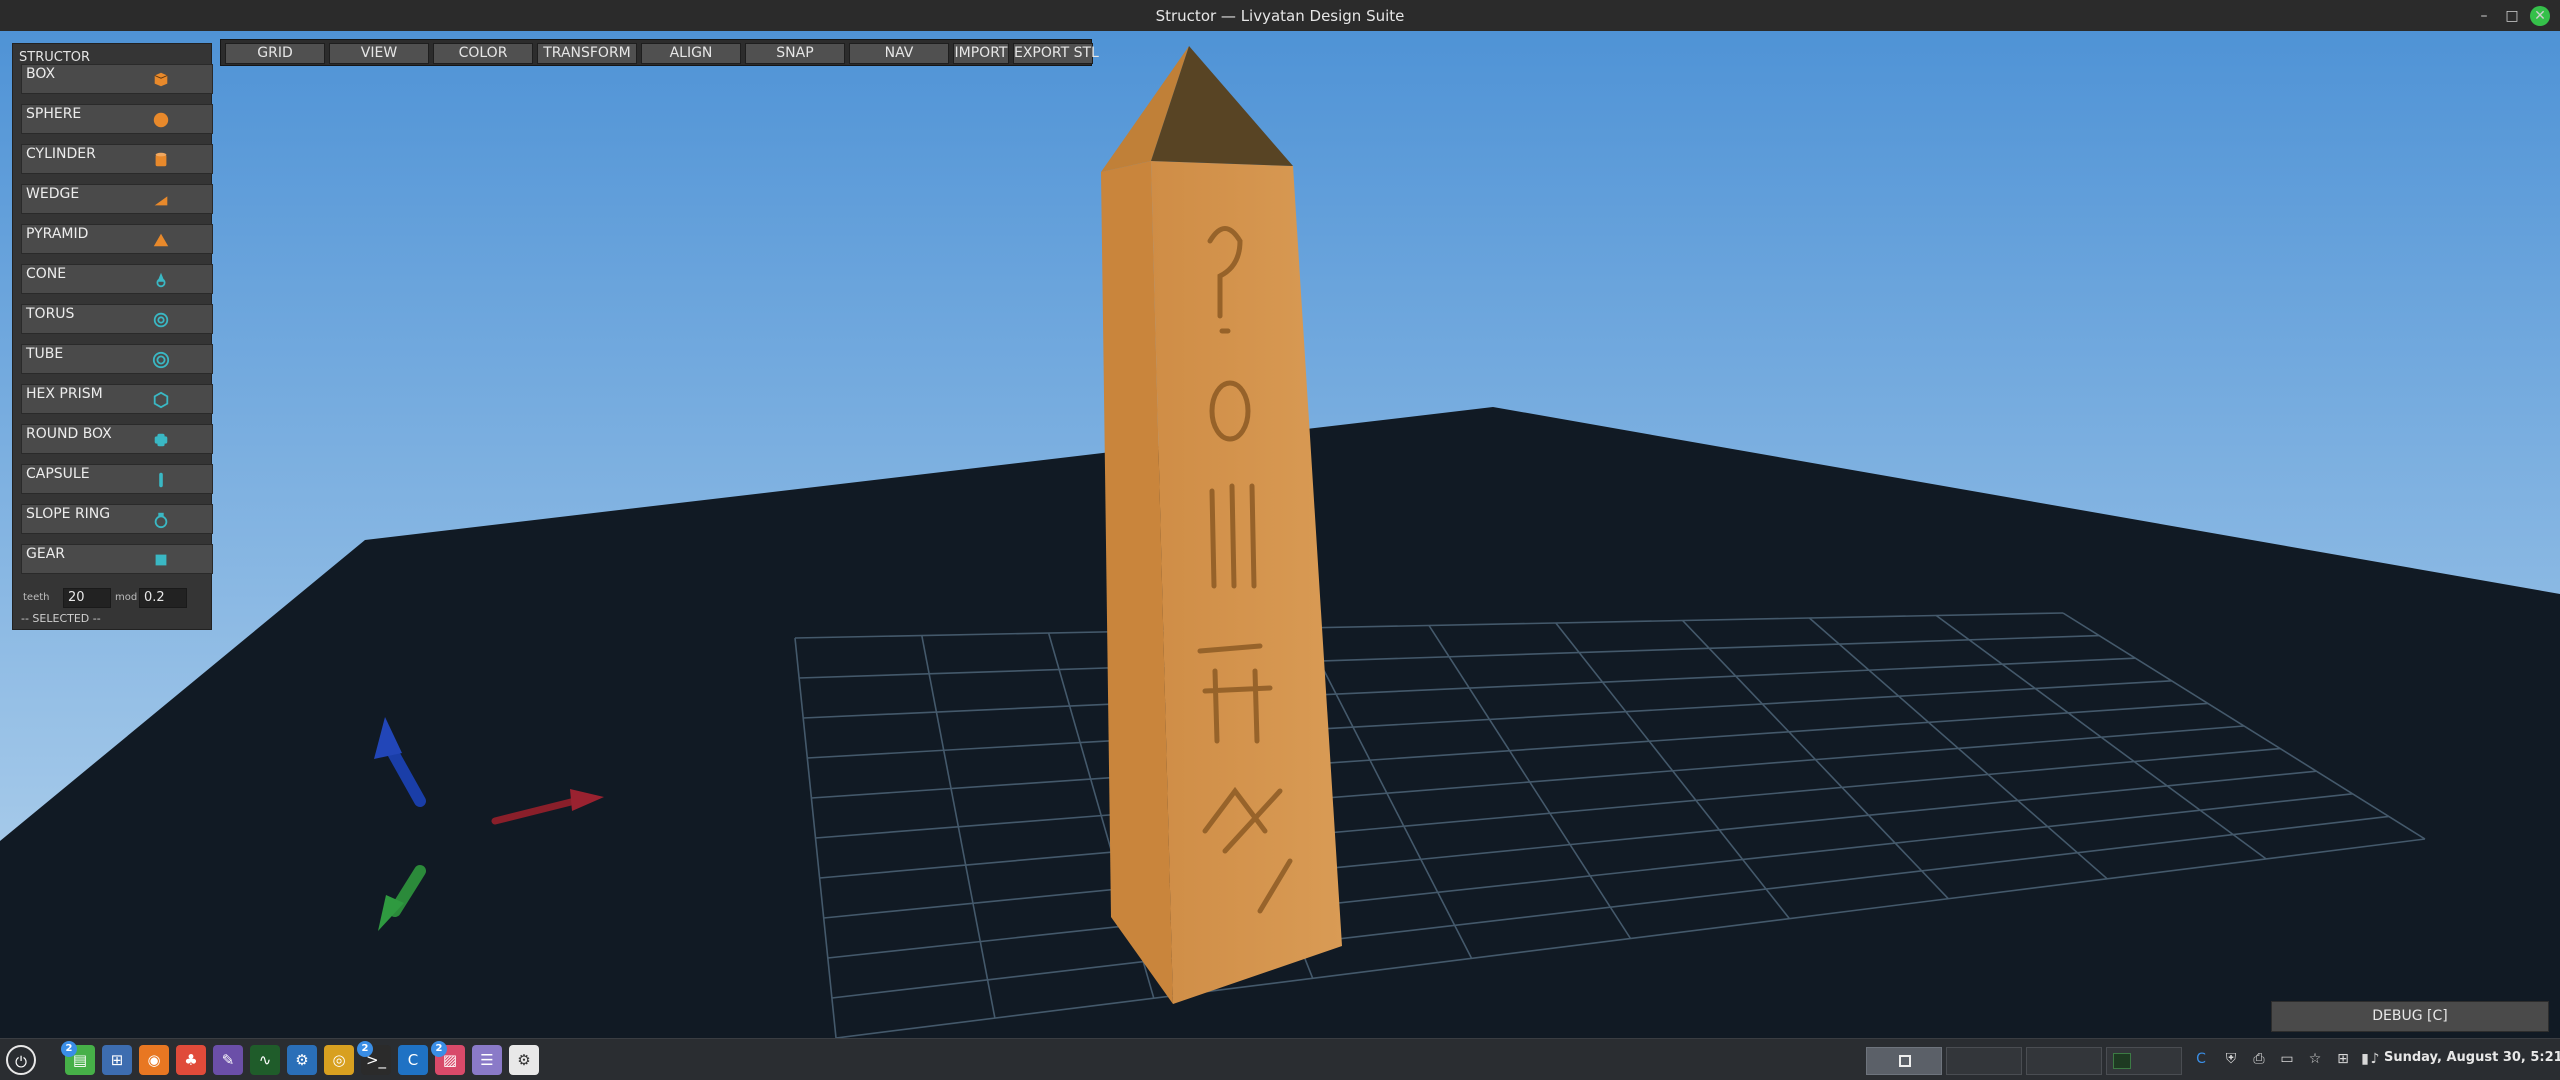  What do you see at coordinates (68, 514) in the screenshot?
I see `structor-btn-label: SLOPE RING` at bounding box center [68, 514].